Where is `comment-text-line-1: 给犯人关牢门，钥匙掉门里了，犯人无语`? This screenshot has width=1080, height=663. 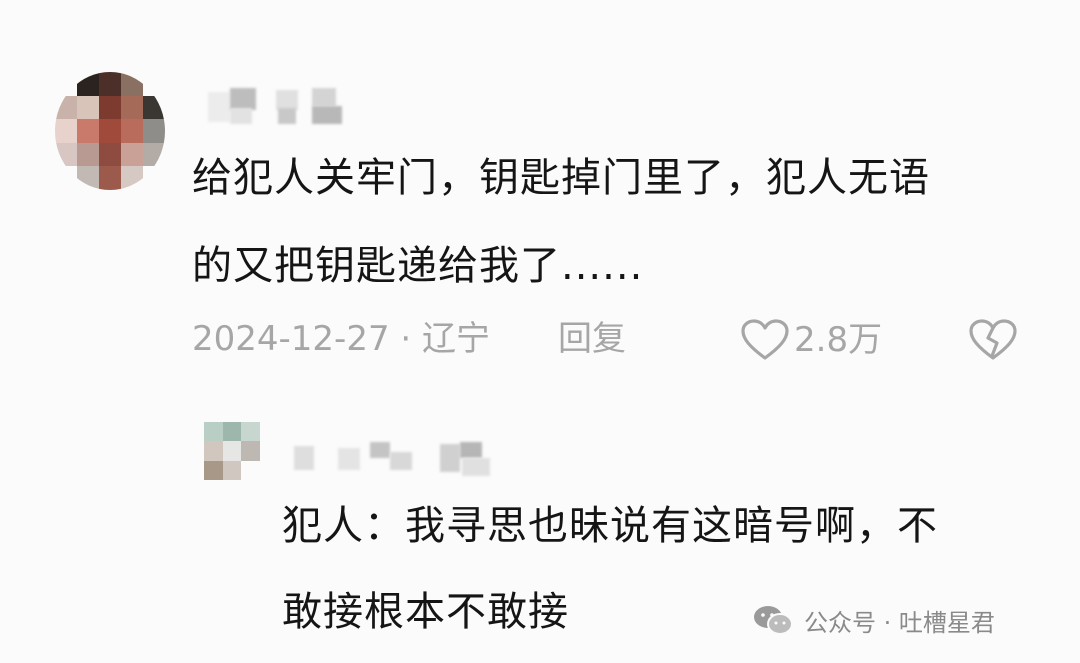 comment-text-line-1: 给犯人关牢门，钥匙掉门里了，犯人无语 is located at coordinates (561, 178).